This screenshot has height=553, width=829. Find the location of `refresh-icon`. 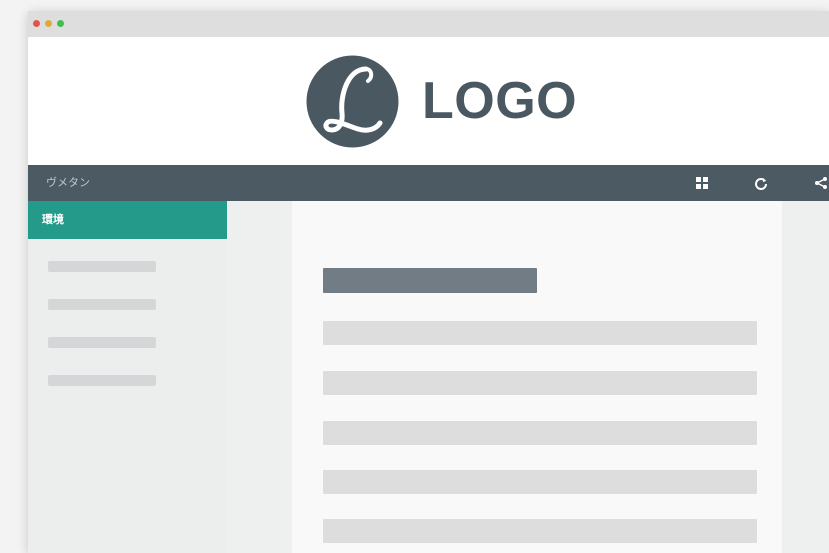

refresh-icon is located at coordinates (761, 183).